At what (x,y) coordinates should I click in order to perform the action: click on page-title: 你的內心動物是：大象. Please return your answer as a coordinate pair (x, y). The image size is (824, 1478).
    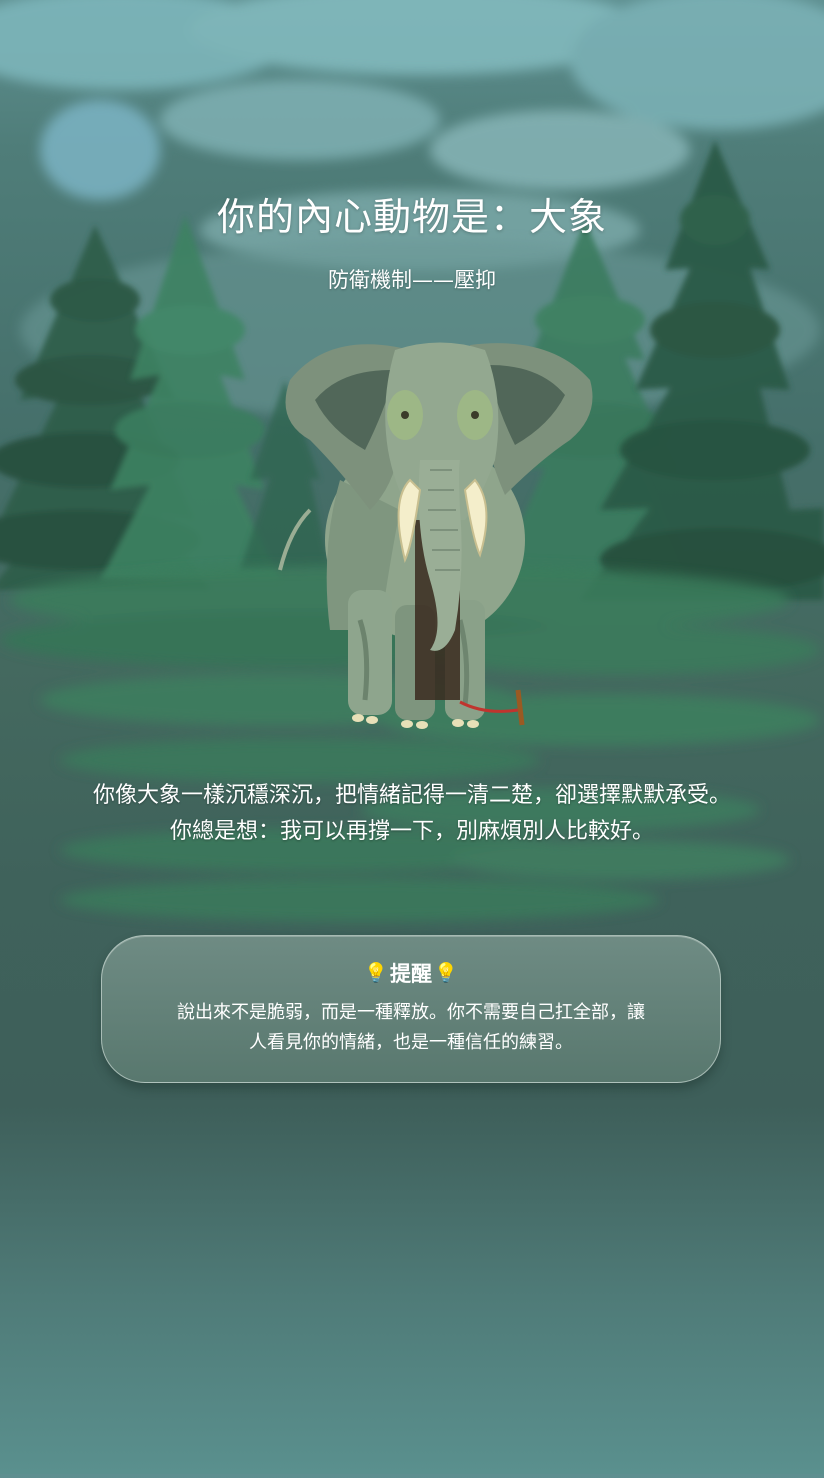
    Looking at the image, I should click on (411, 217).